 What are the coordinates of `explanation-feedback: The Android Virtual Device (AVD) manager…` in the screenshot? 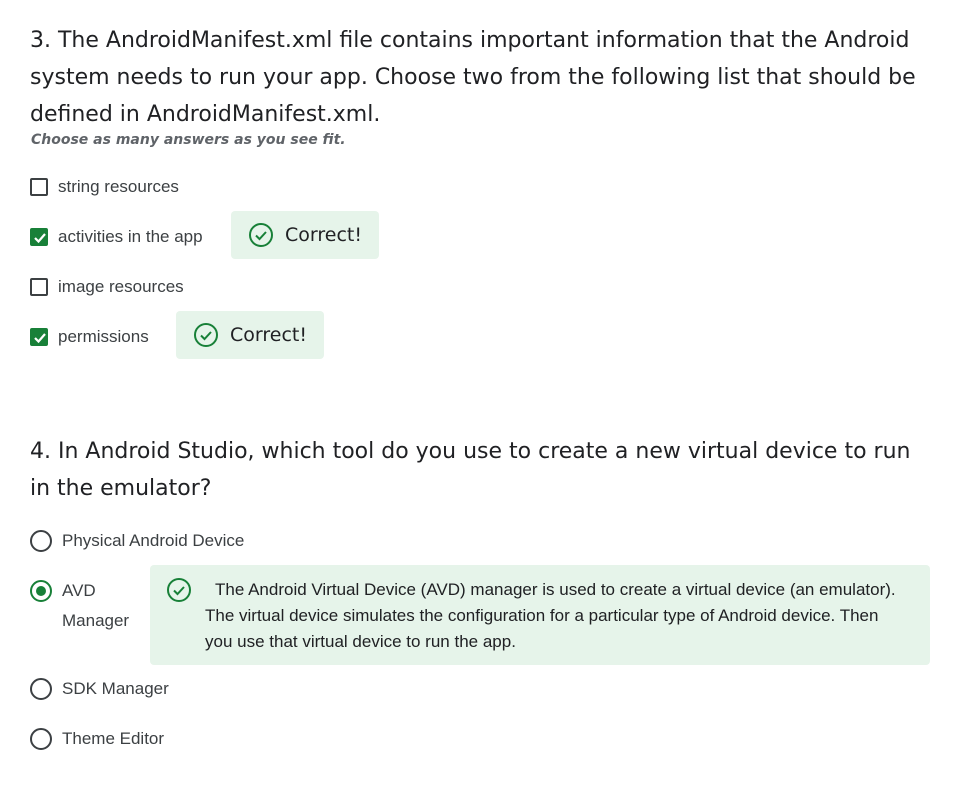 It's located at (540, 615).